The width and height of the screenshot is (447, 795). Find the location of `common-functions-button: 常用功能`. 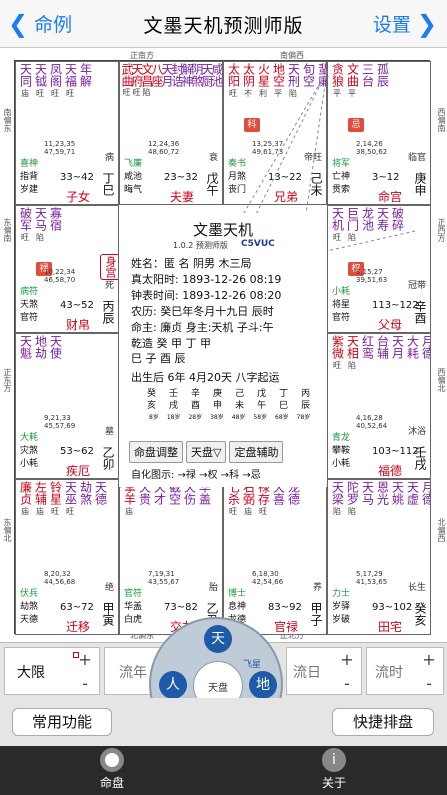

common-functions-button: 常用功能 is located at coordinates (62, 722).